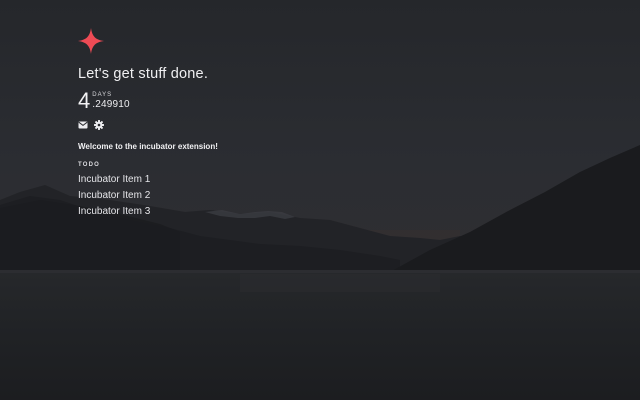 The width and height of the screenshot is (640, 400). What do you see at coordinates (278, 212) in the screenshot?
I see `todo-item: Incubator Item 3` at bounding box center [278, 212].